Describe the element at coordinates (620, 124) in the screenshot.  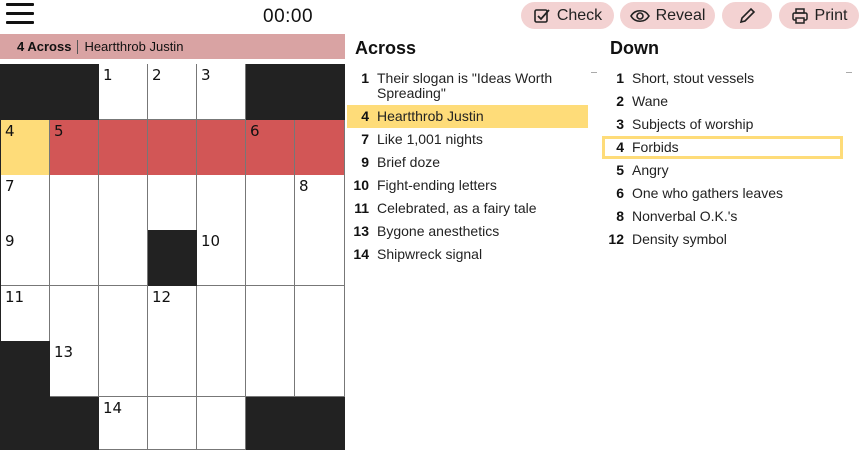
I see `clue-number: 3` at that location.